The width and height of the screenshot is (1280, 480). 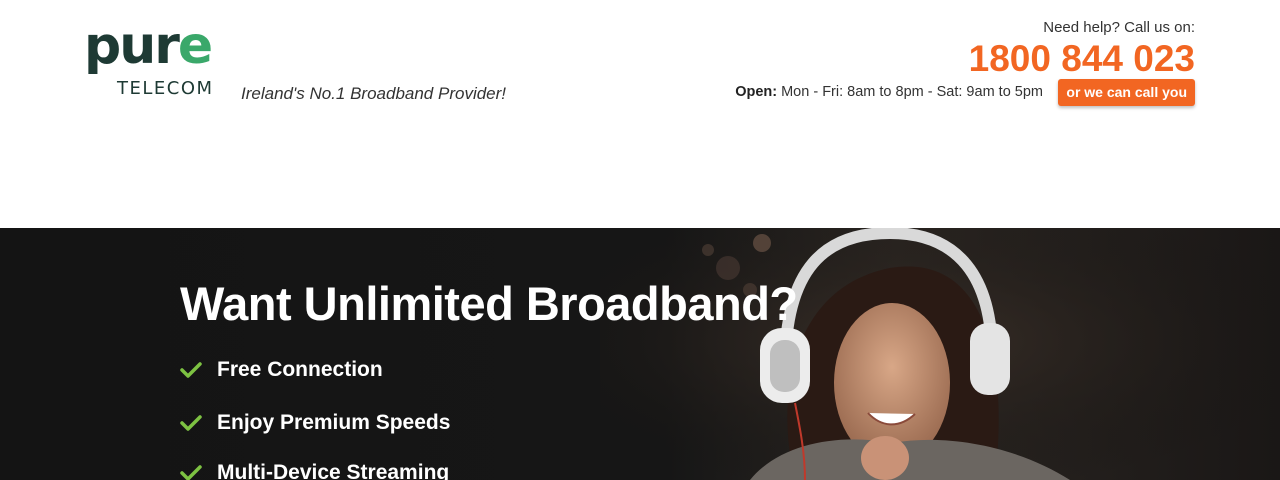 What do you see at coordinates (334, 422) in the screenshot?
I see `feature-label: Enjoy Premium Speeds` at bounding box center [334, 422].